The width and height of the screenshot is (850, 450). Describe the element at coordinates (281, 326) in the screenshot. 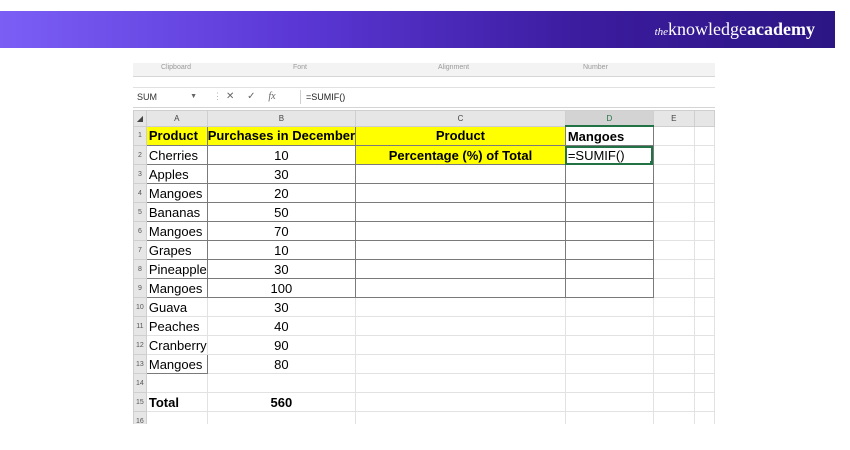

I see `cell-b: 40` at that location.